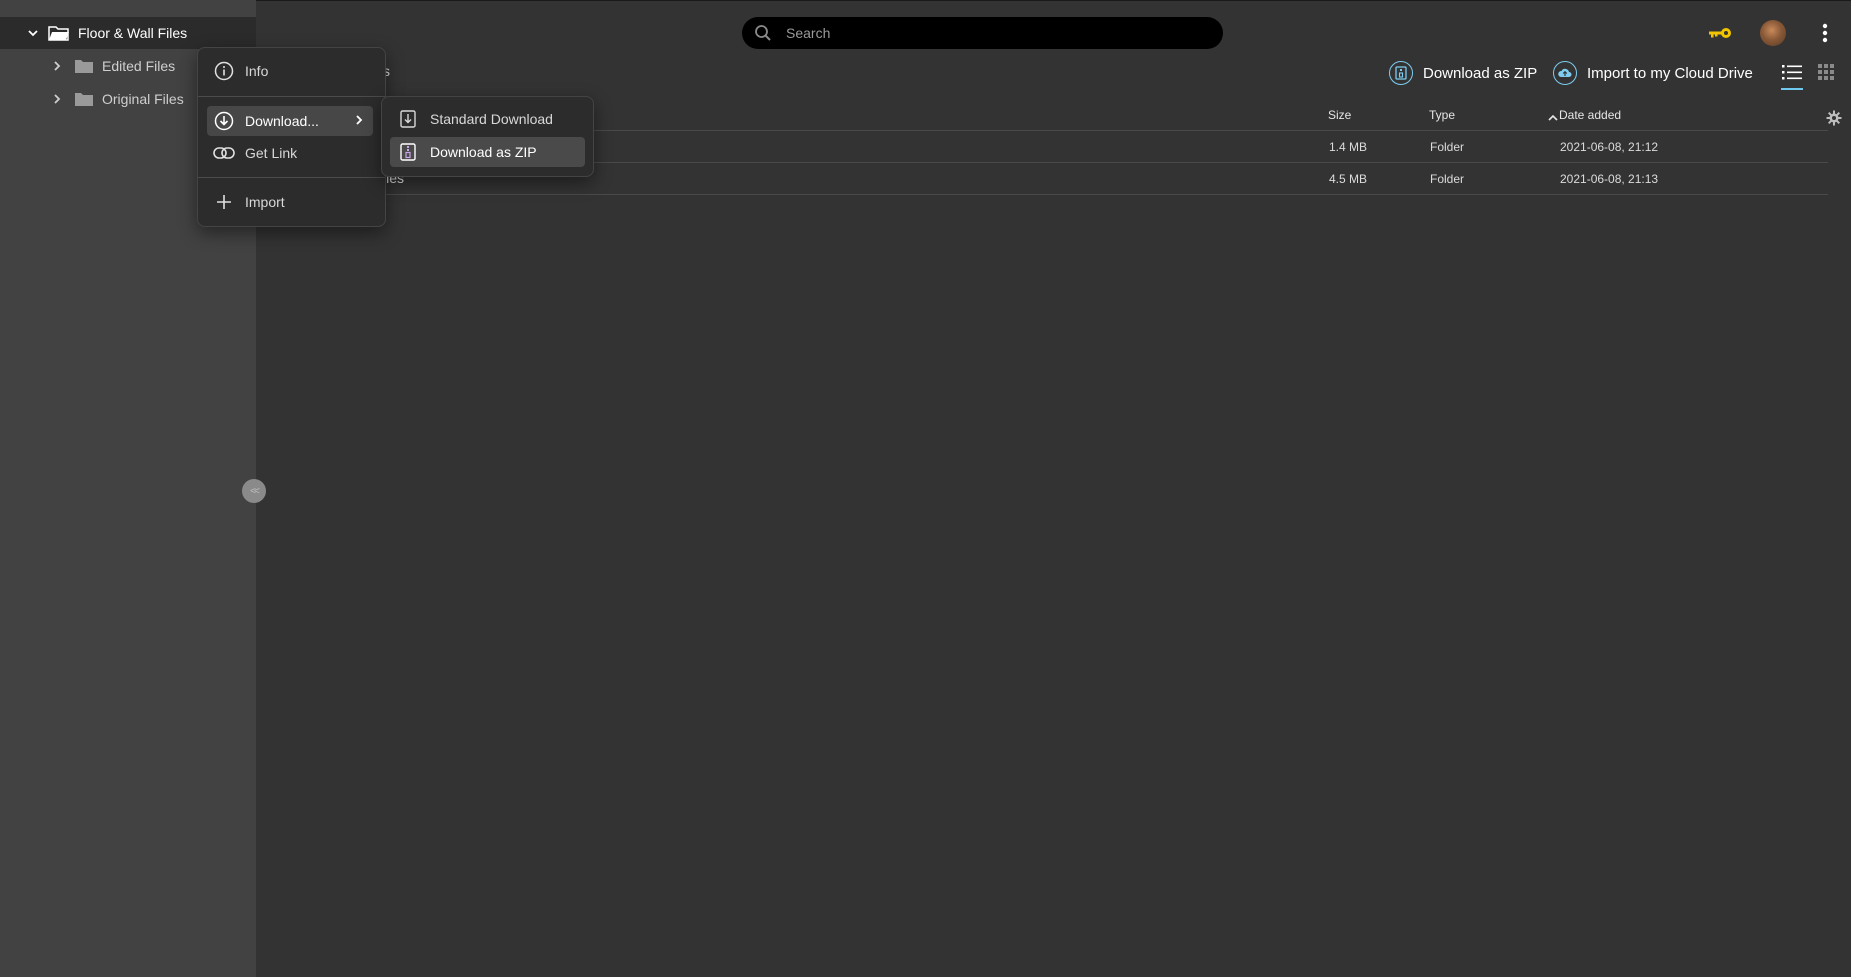 The width and height of the screenshot is (1851, 977). I want to click on menu-item-info: Info, so click(290, 71).